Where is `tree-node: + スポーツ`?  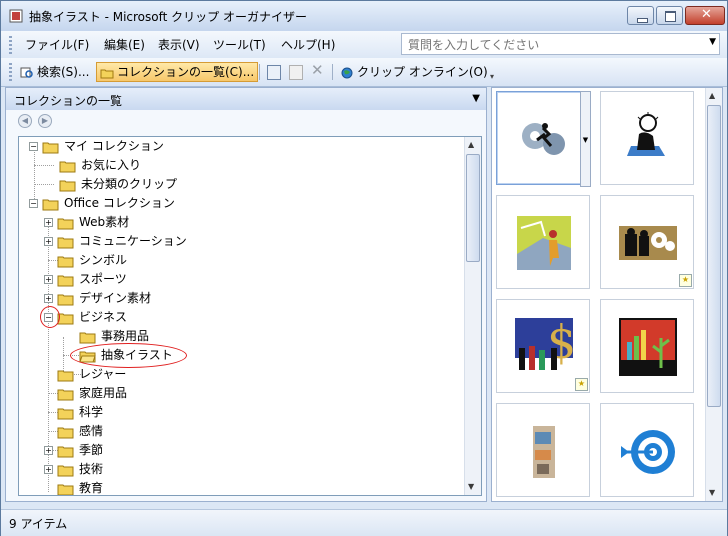 tree-node: + スポーツ is located at coordinates (86, 279).